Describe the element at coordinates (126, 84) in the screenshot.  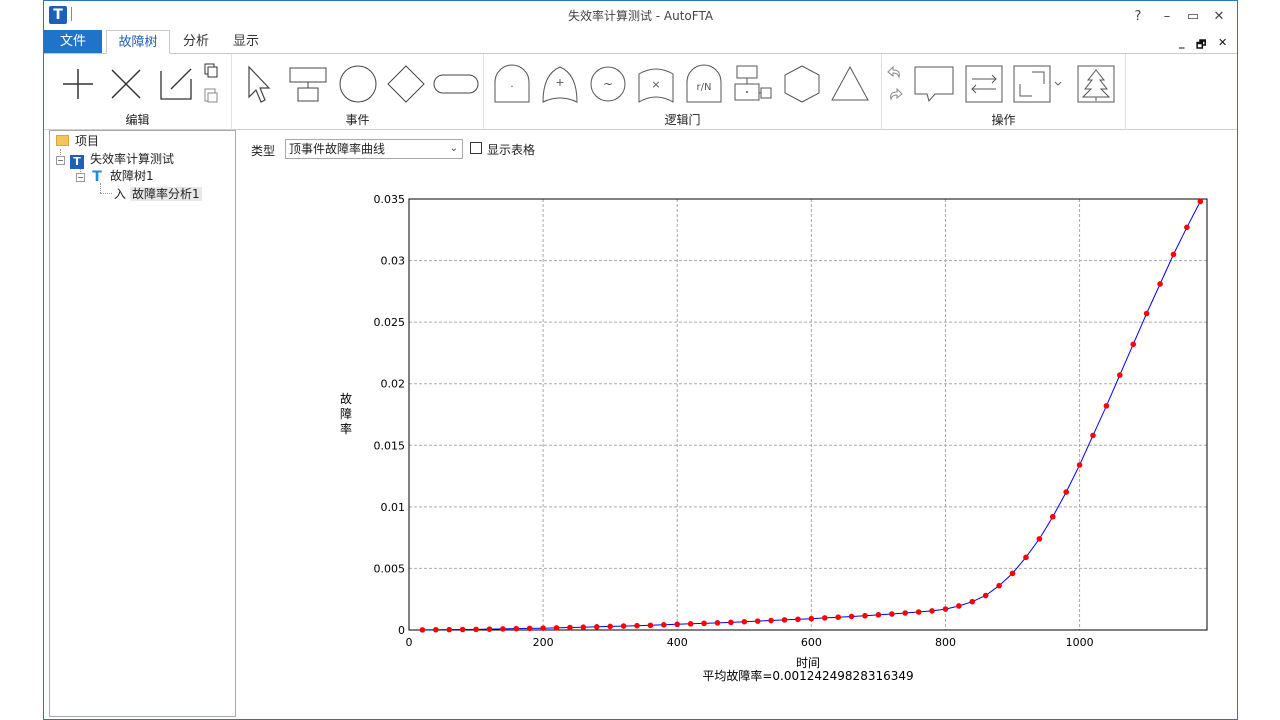
I see `delete-button` at that location.